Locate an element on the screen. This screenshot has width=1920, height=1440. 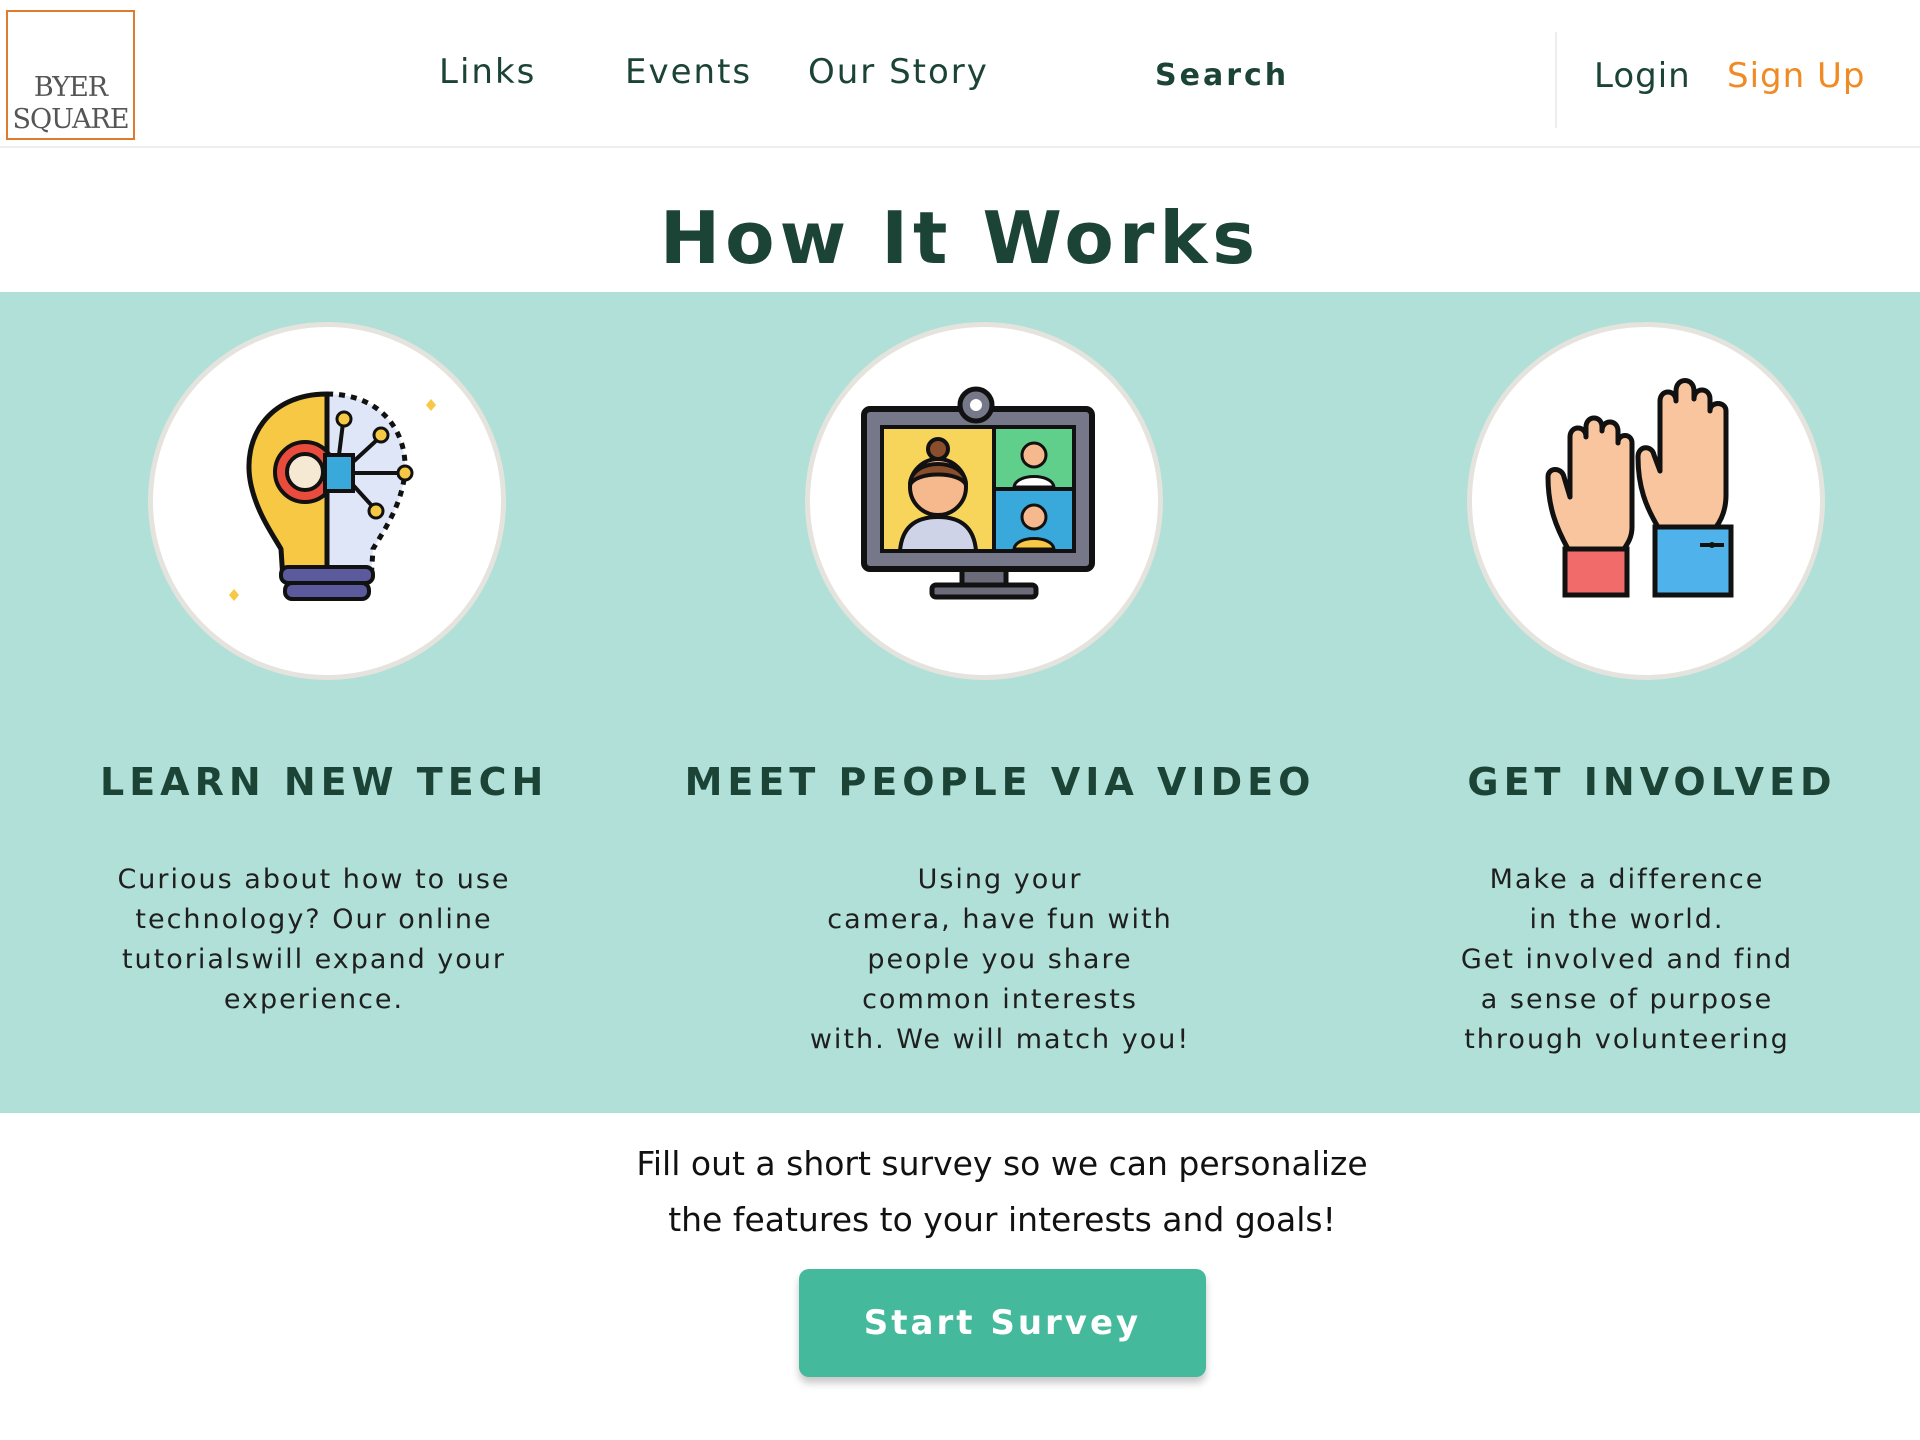
nav-link-links: Links is located at coordinates (487, 72).